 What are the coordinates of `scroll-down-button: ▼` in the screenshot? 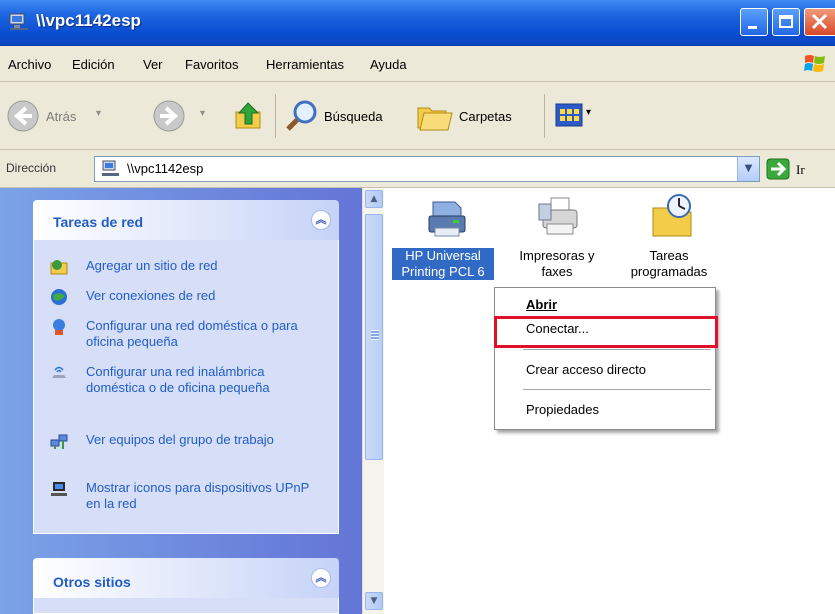 It's located at (374, 601).